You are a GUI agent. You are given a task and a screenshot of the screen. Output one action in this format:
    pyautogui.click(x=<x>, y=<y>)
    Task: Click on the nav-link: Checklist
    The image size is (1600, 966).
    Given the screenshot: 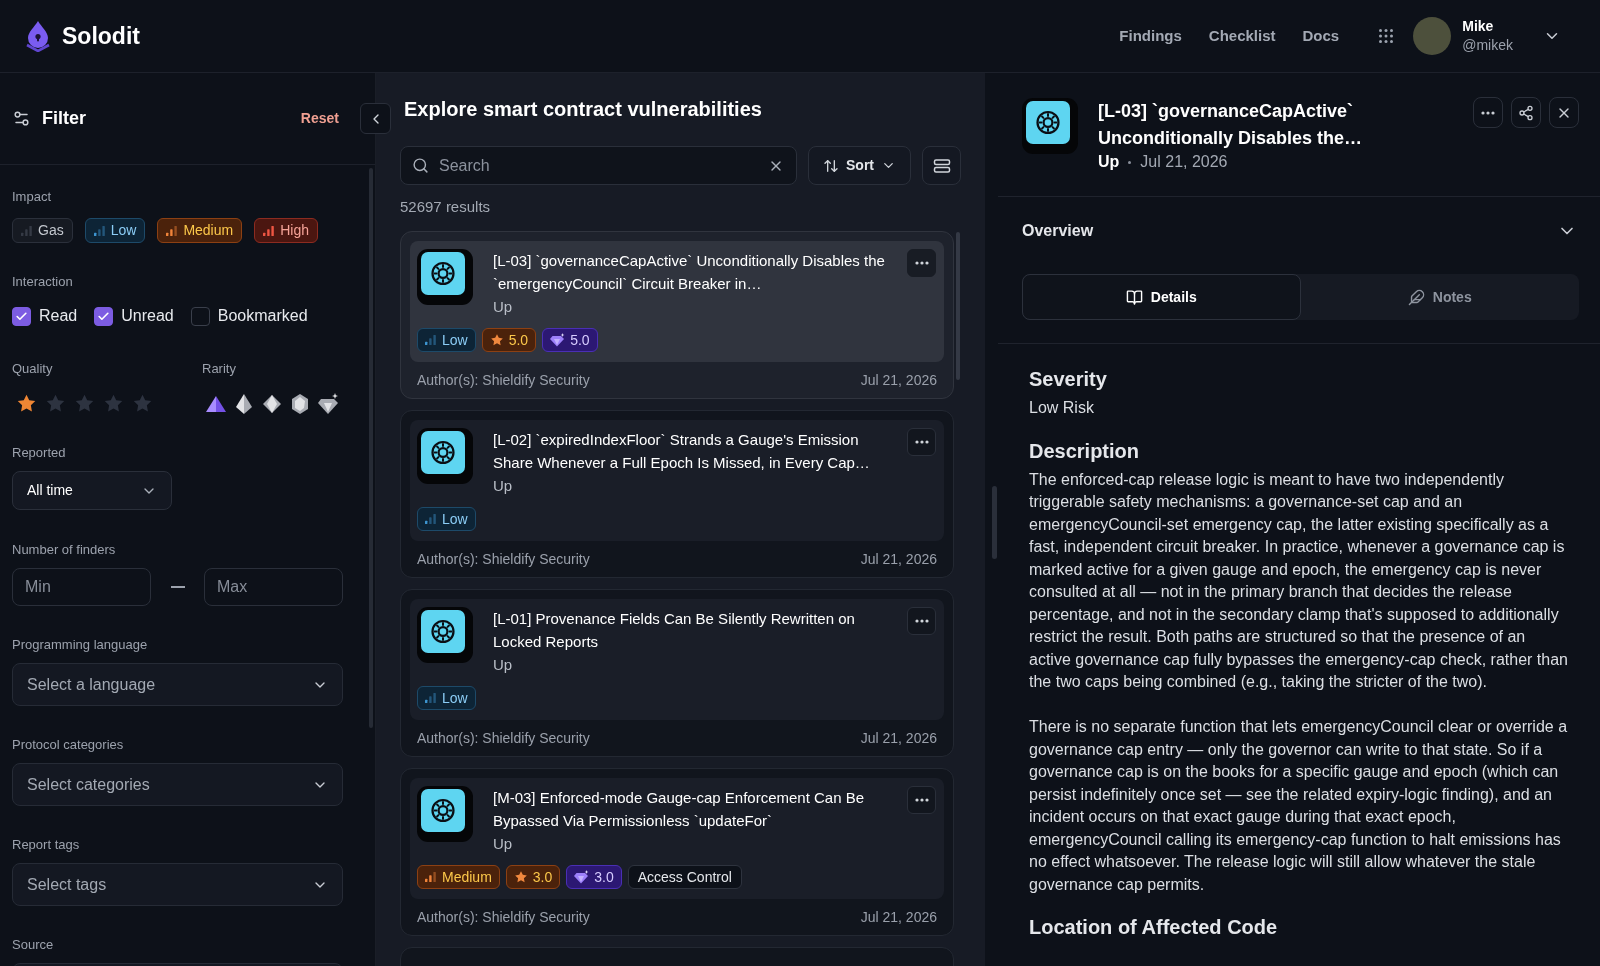 What is the action you would take?
    pyautogui.click(x=1242, y=36)
    